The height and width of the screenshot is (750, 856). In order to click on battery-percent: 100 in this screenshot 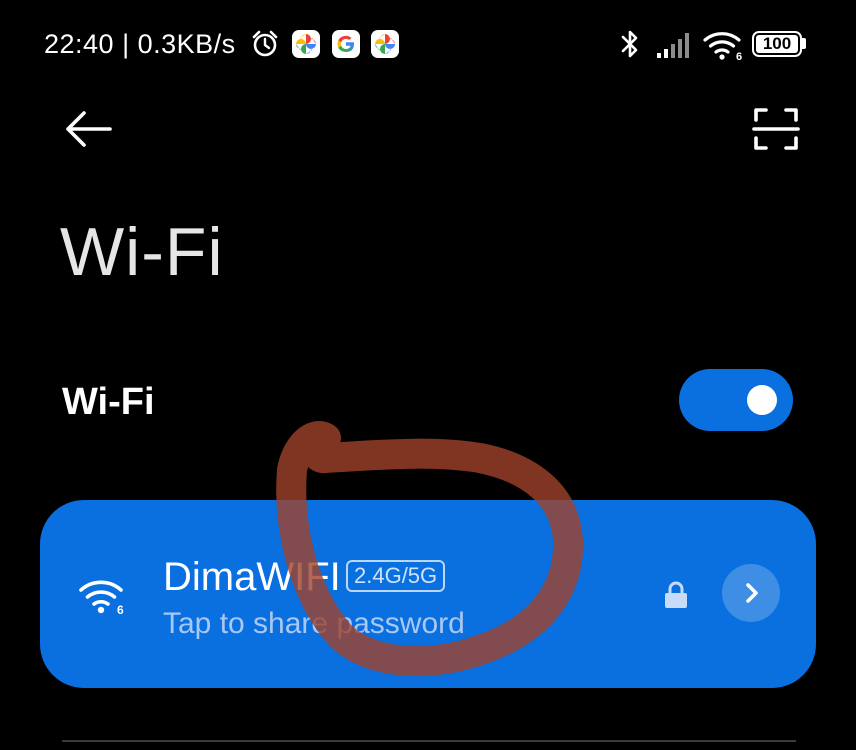, I will do `click(777, 43)`.